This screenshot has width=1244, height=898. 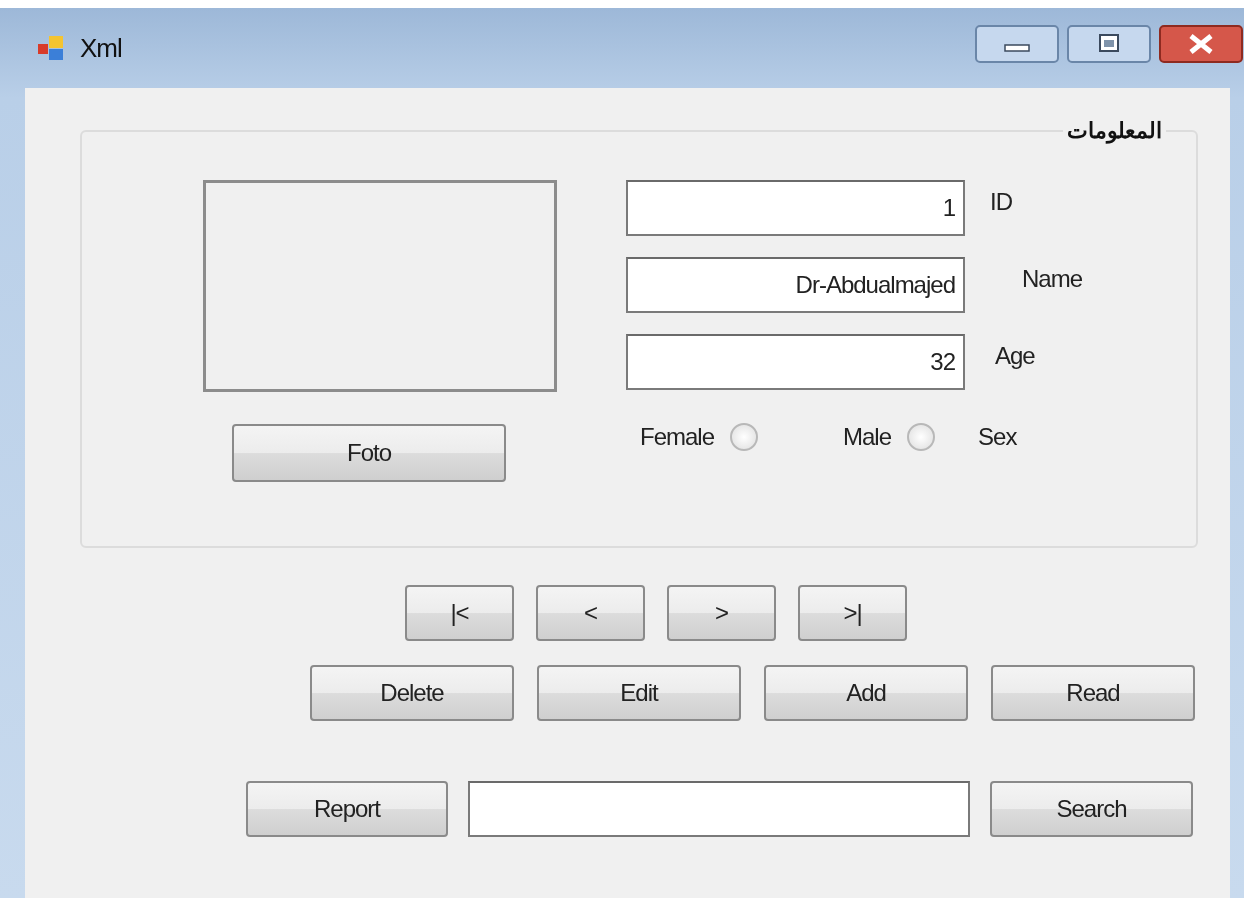 I want to click on field-label: Age, so click(x=1015, y=356).